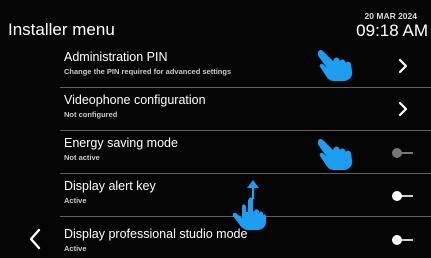 The height and width of the screenshot is (258, 431). What do you see at coordinates (91, 114) in the screenshot?
I see `menu-item-subtitle: Not configured` at bounding box center [91, 114].